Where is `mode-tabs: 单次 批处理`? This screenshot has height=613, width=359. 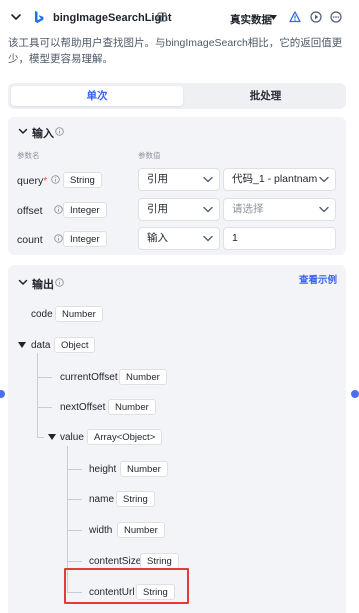 mode-tabs: 单次 批处理 is located at coordinates (177, 96).